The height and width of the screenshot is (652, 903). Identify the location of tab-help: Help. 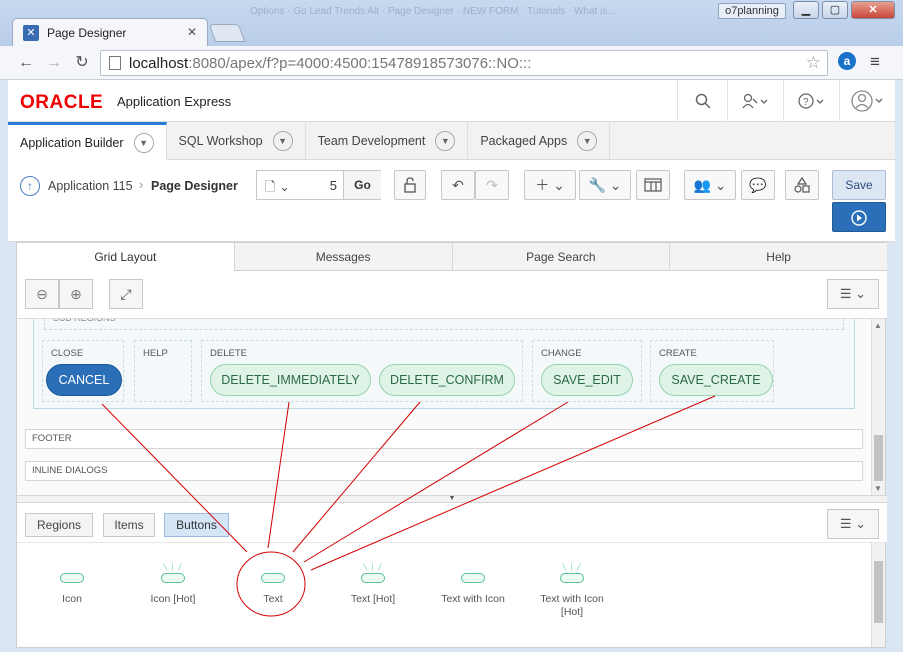
(778, 257).